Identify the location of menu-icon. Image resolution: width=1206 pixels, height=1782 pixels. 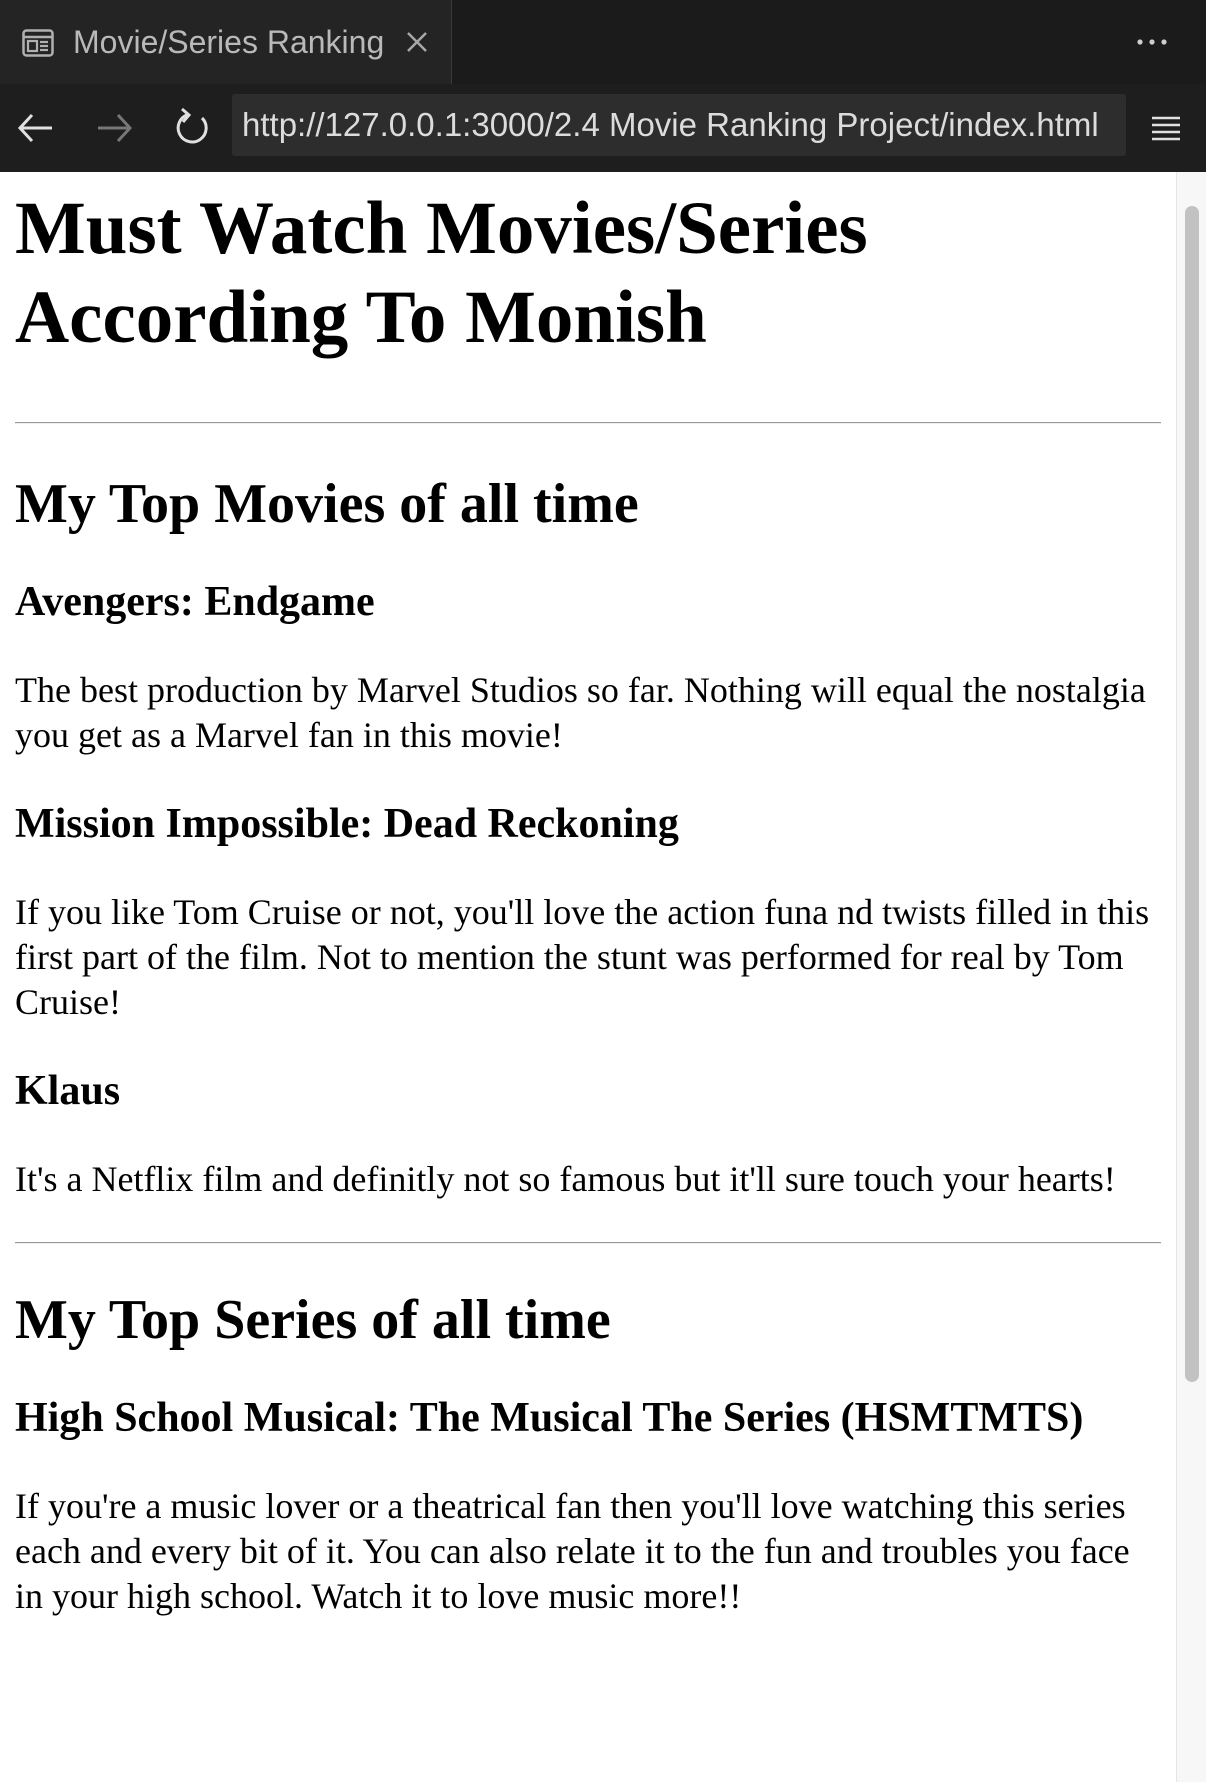
(1166, 128).